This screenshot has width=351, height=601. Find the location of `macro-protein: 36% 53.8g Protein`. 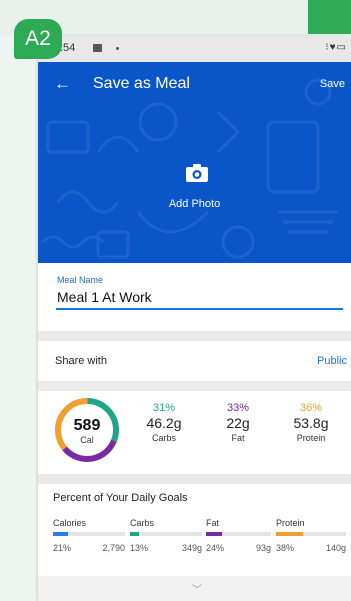

macro-protein: 36% 53.8g Protein is located at coordinates (311, 422).